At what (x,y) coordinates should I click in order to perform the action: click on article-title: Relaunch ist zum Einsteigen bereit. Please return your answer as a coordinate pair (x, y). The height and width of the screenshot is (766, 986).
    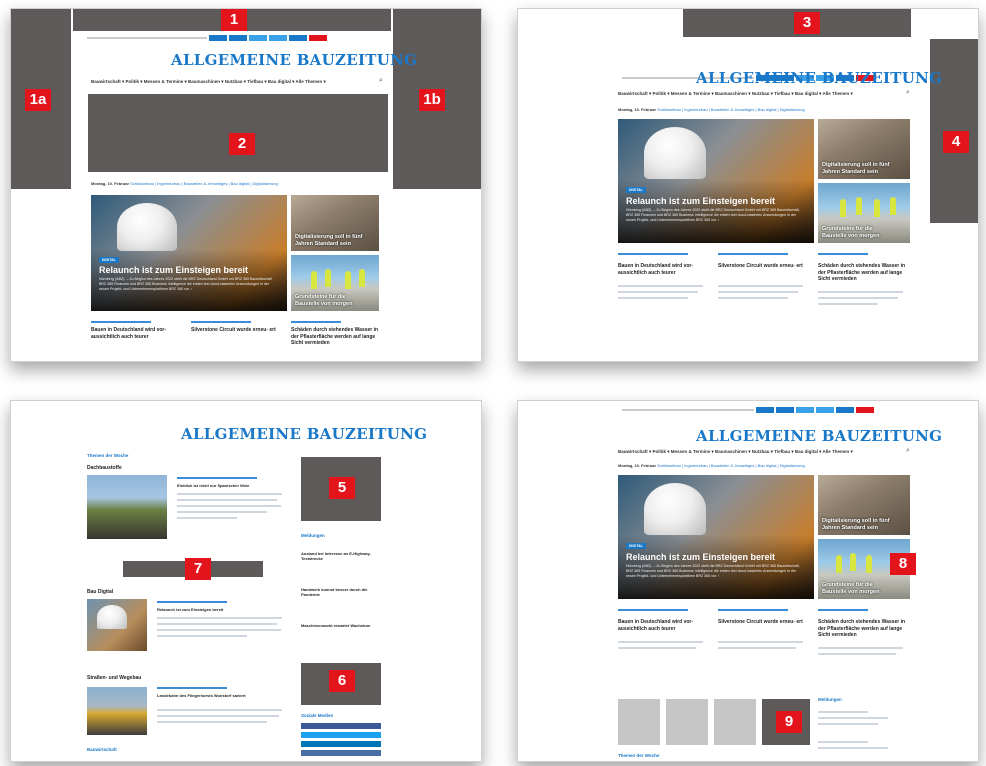
    Looking at the image, I should click on (222, 609).